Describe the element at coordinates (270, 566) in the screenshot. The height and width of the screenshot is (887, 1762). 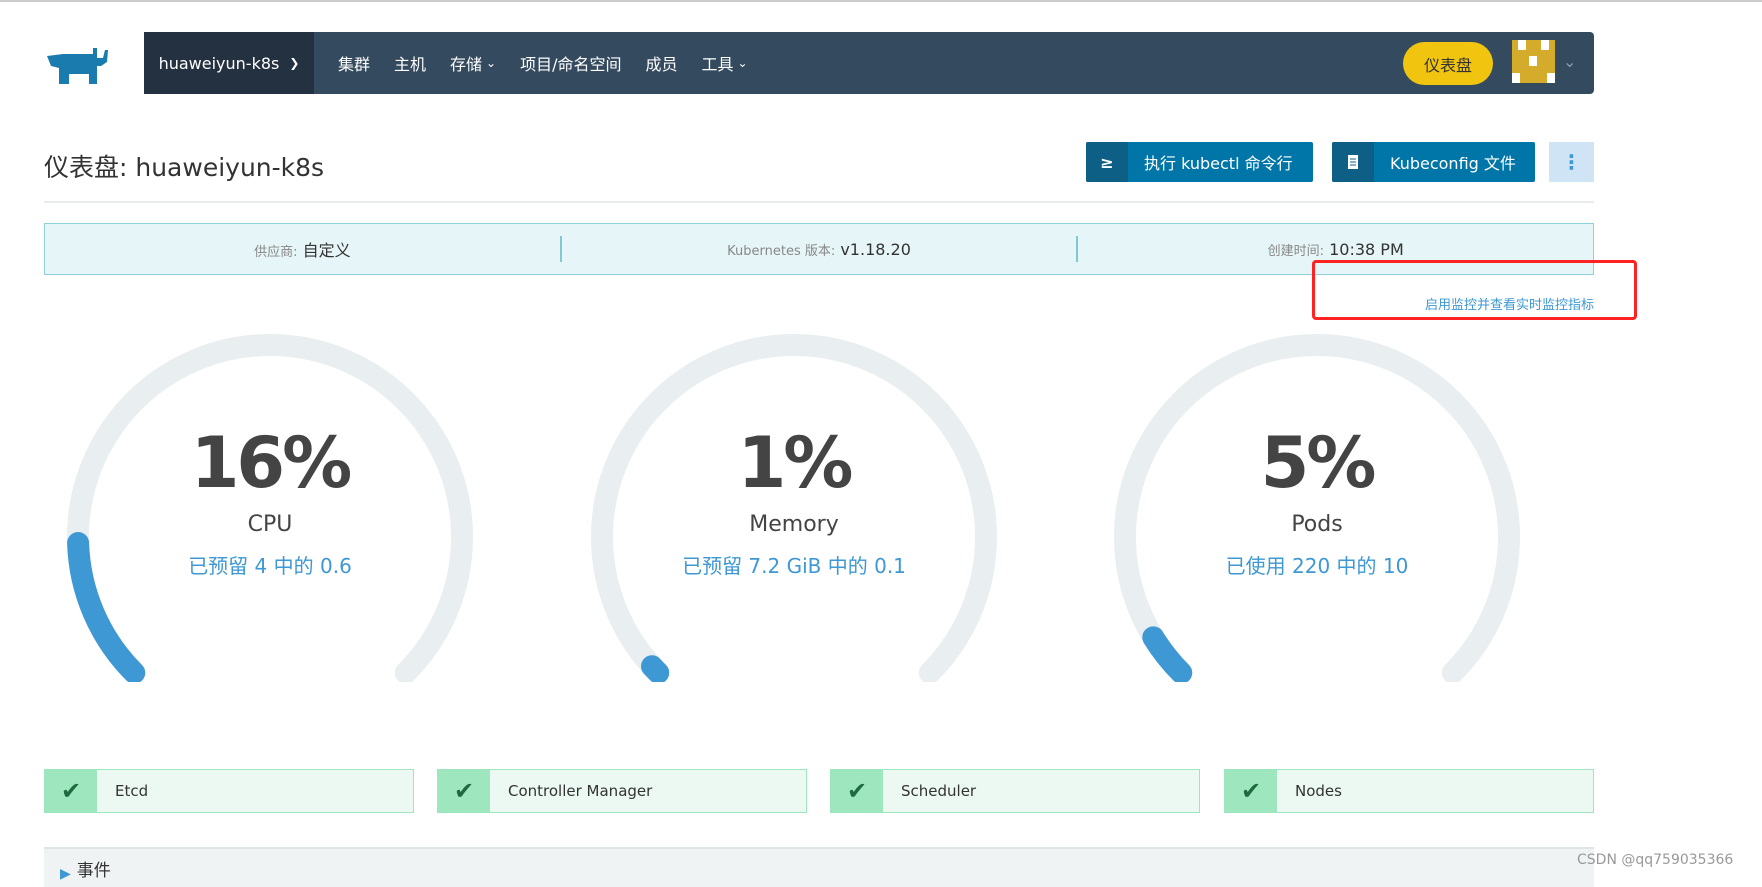
I see `gauge-detail: 已预留 4 中的 0.6` at that location.